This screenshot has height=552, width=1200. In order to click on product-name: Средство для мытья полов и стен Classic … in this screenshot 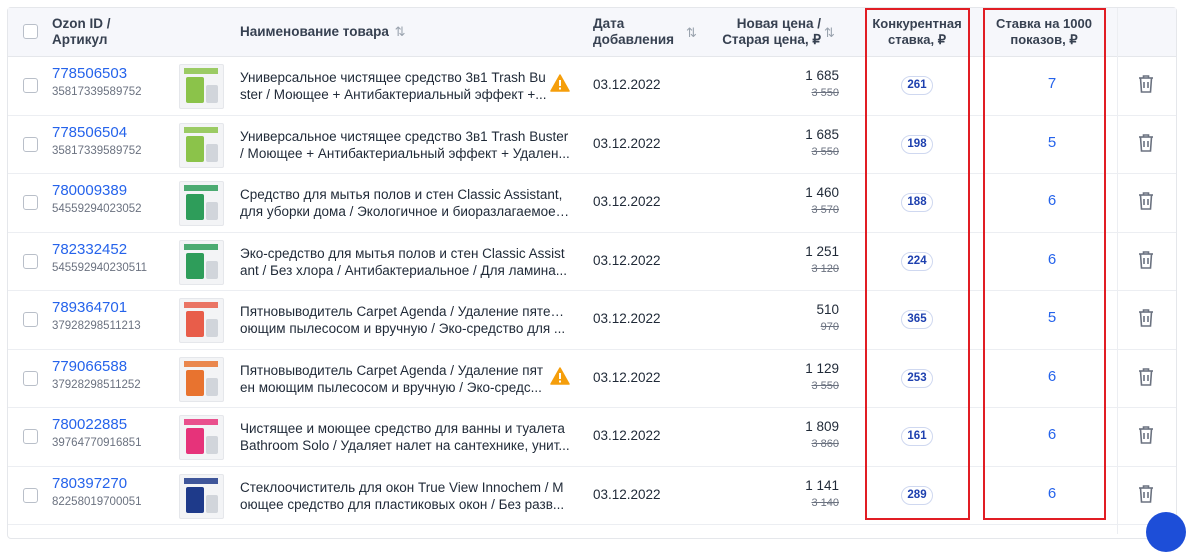, I will do `click(405, 203)`.